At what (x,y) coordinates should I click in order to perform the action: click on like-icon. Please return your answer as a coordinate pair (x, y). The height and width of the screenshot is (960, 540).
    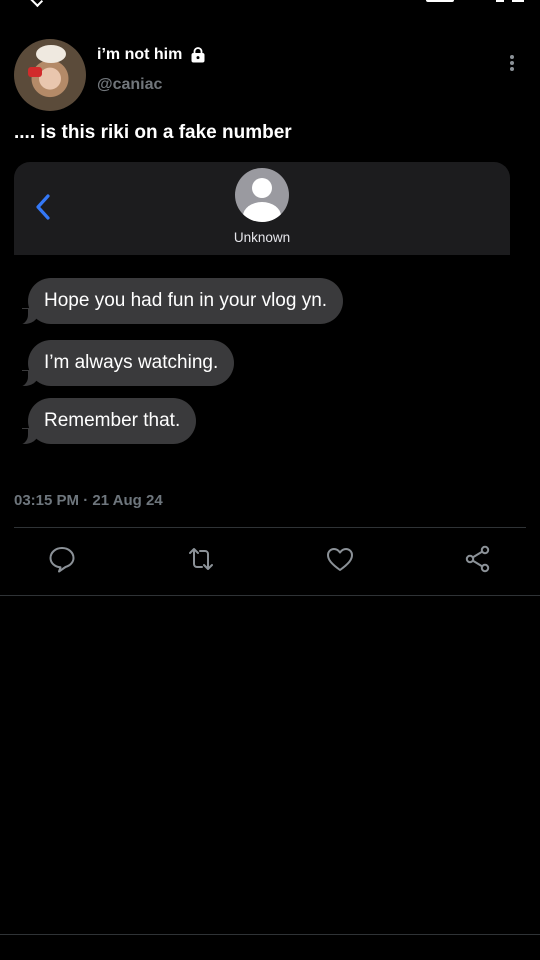
    Looking at the image, I should click on (340, 559).